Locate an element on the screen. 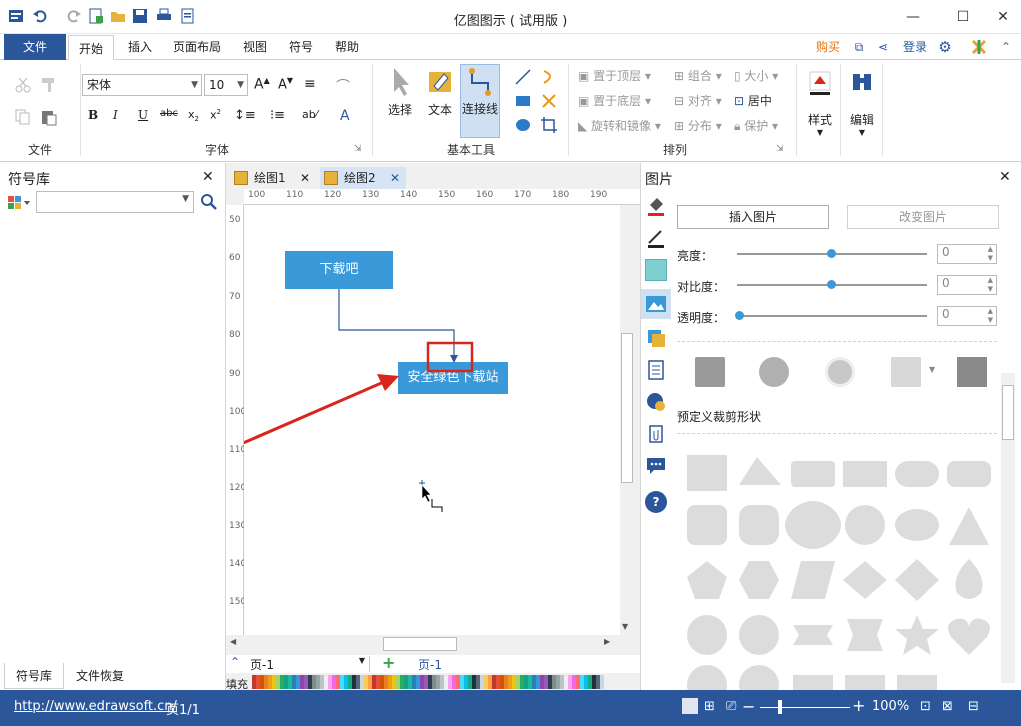  page-properties-icon is located at coordinates (656, 370).